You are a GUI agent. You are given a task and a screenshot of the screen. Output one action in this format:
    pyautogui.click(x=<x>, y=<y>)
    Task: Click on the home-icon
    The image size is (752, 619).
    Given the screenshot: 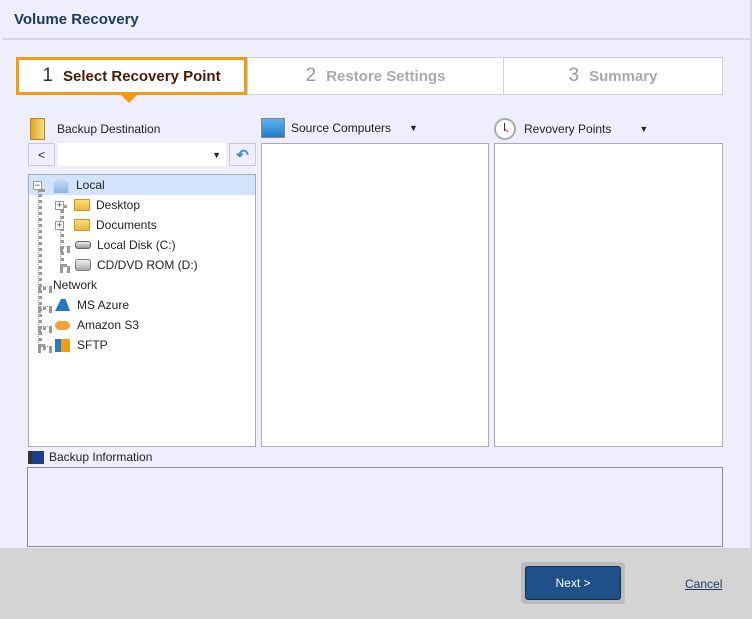 What is the action you would take?
    pyautogui.click(x=61, y=185)
    